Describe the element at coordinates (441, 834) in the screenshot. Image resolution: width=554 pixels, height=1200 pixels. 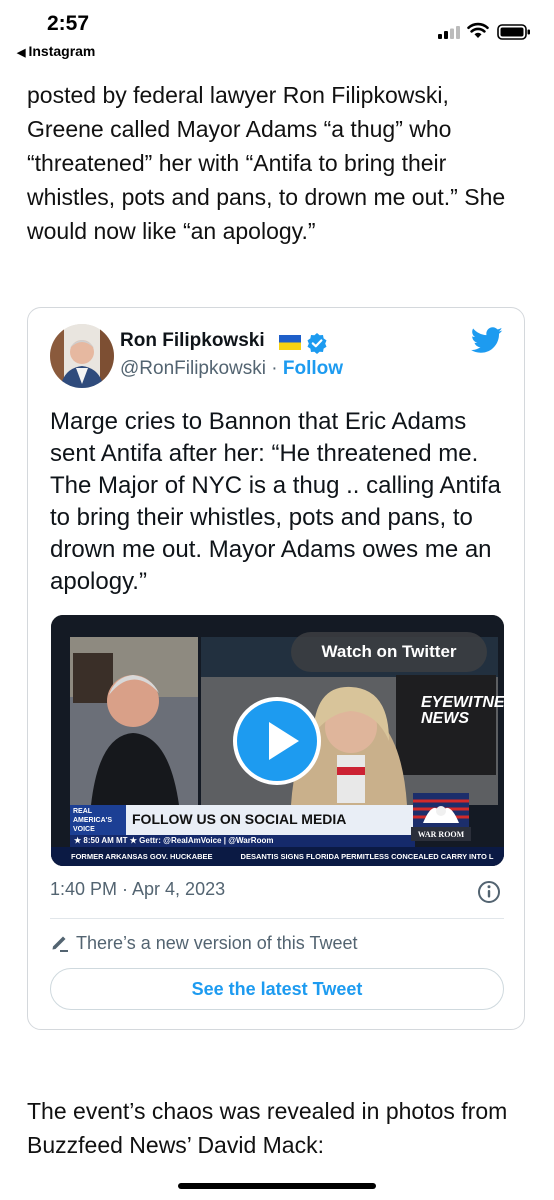
I see `war-room-text: WAR ROOM` at that location.